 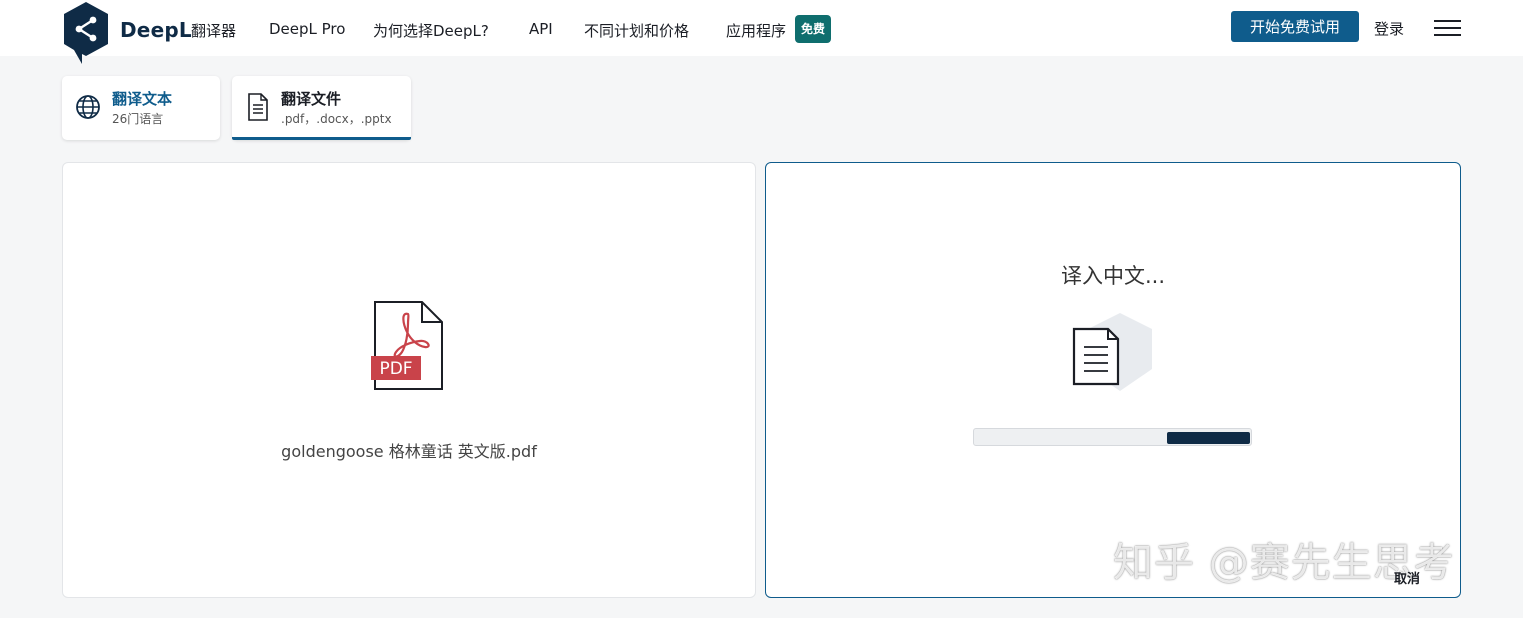 I want to click on brand-name: DeepL, so click(x=156, y=30).